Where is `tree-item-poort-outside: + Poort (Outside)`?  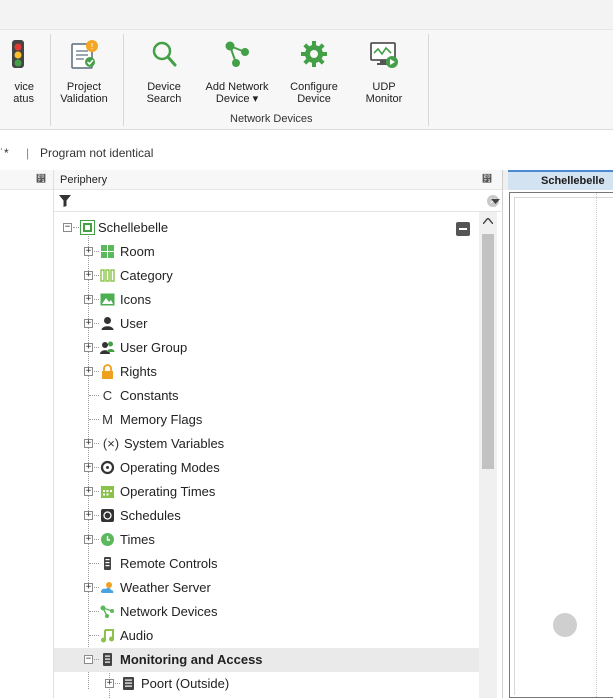 tree-item-poort-outside: + Poort (Outside) is located at coordinates (266, 684).